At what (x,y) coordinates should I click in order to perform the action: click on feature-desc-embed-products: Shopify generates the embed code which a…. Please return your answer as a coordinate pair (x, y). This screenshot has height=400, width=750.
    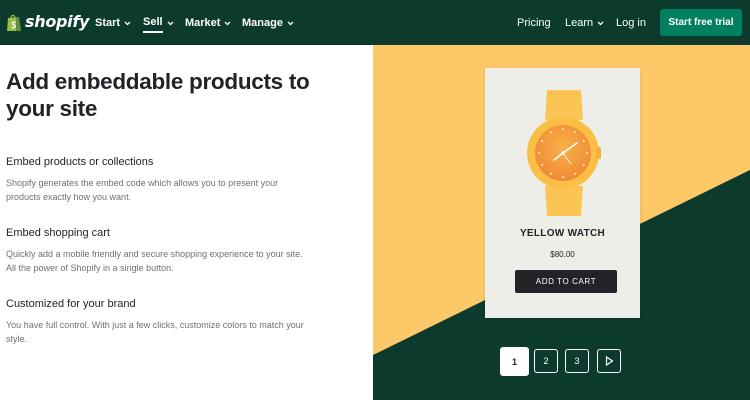
    Looking at the image, I should click on (142, 190).